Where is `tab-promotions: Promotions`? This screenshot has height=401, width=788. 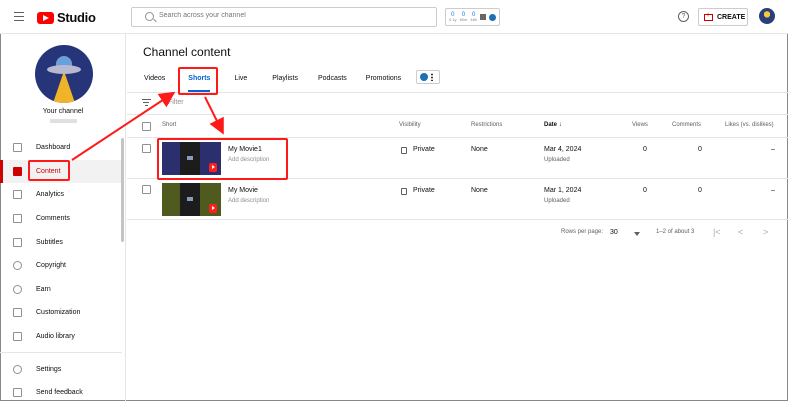 tab-promotions: Promotions is located at coordinates (383, 82).